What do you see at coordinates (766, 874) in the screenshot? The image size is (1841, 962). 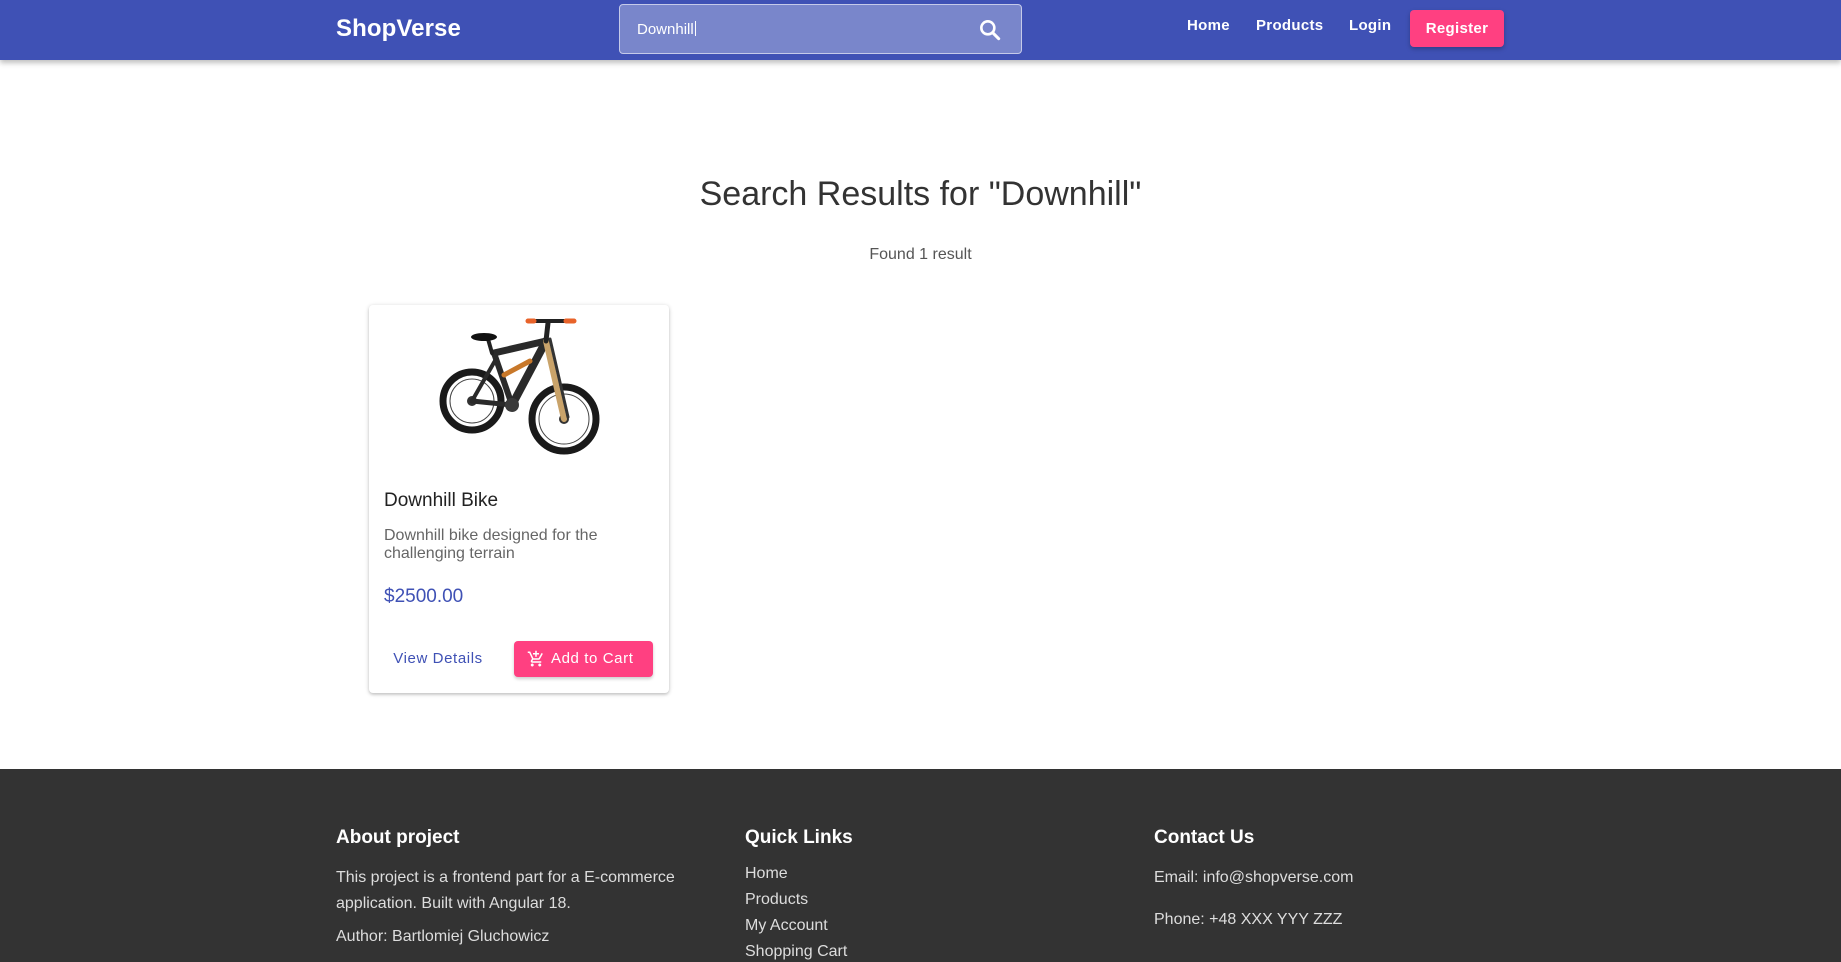 I see `footer-link-home: Home` at bounding box center [766, 874].